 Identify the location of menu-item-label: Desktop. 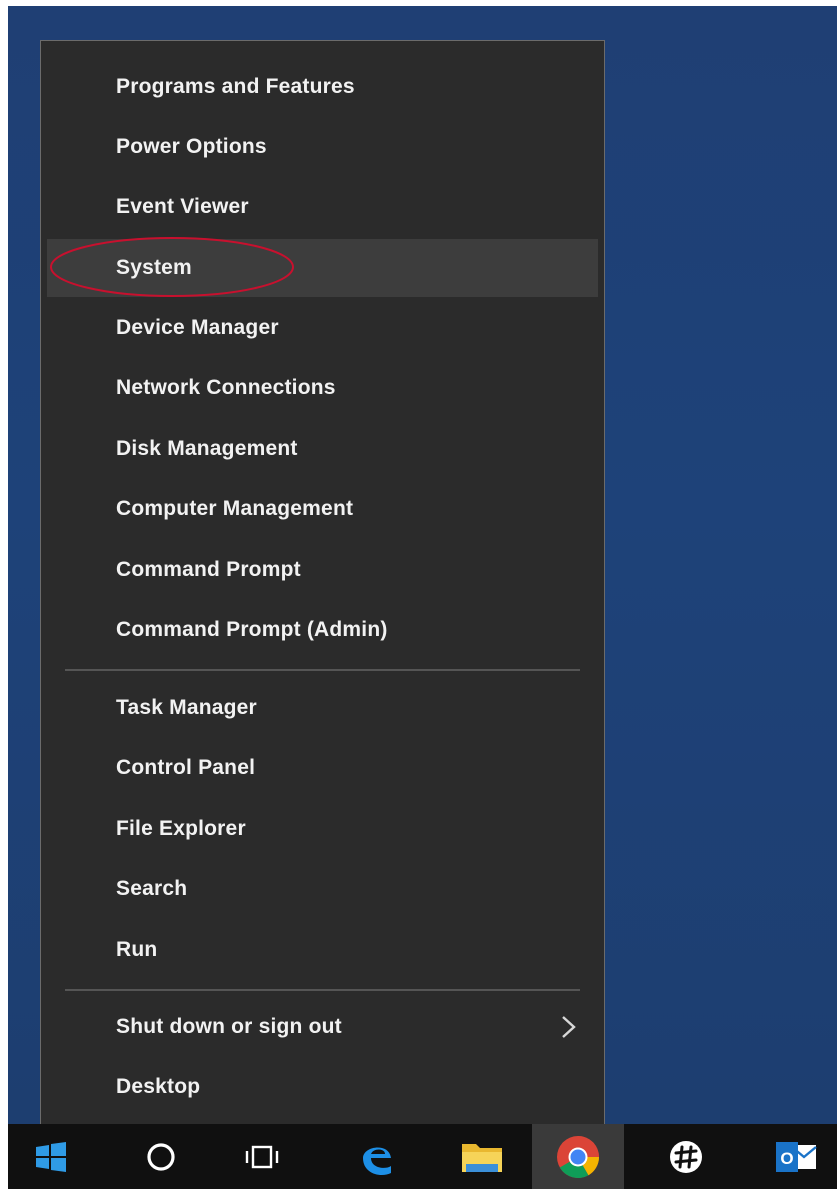
(158, 1086).